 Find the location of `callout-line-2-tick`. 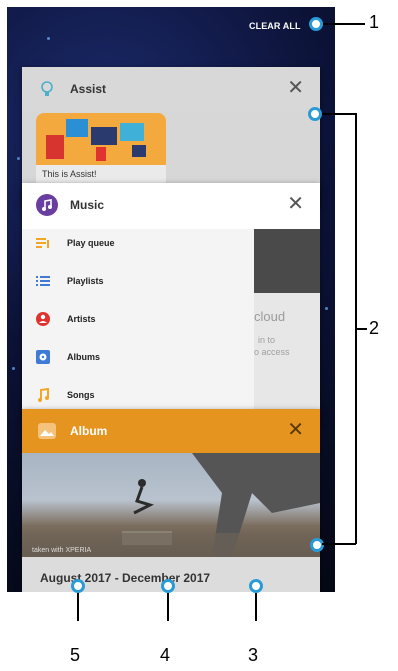

callout-line-2-tick is located at coordinates (361, 329).